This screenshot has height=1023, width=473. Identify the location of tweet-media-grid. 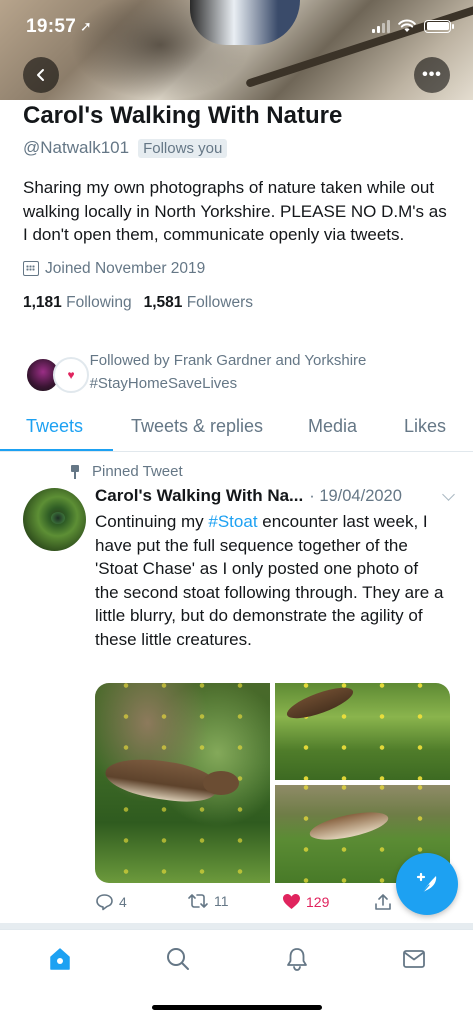
(272, 783).